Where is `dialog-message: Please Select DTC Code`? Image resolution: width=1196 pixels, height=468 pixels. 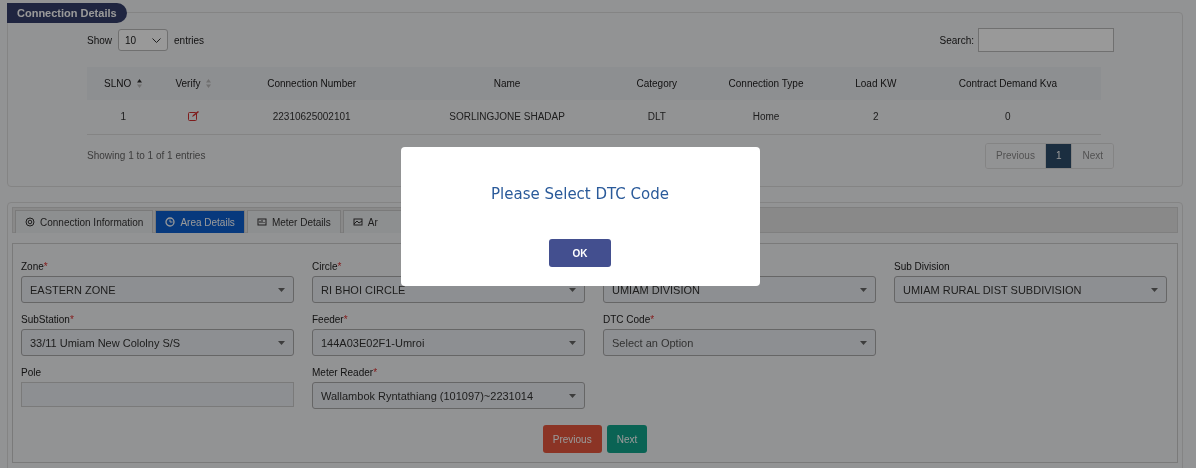 dialog-message: Please Select DTC Code is located at coordinates (580, 194).